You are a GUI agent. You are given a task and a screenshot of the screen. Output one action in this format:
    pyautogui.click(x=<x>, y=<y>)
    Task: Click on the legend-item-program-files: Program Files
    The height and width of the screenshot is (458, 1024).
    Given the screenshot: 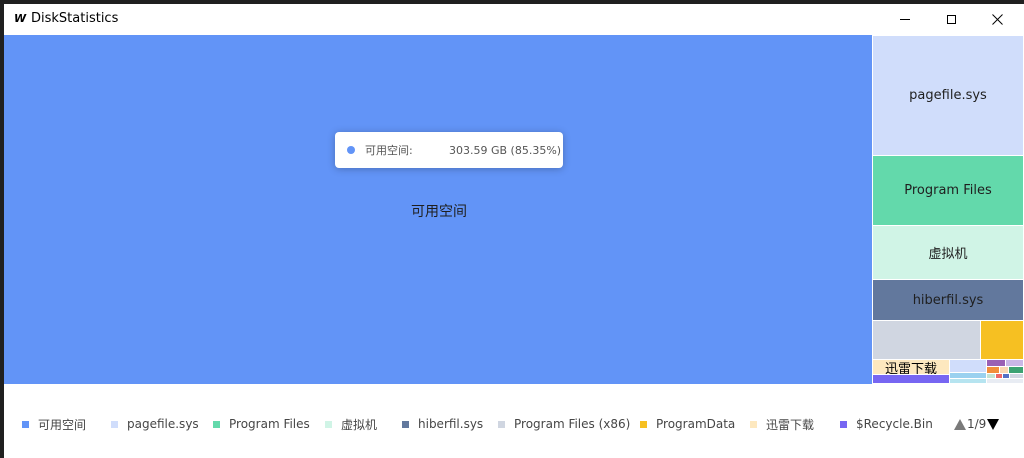 What is the action you would take?
    pyautogui.click(x=261, y=424)
    